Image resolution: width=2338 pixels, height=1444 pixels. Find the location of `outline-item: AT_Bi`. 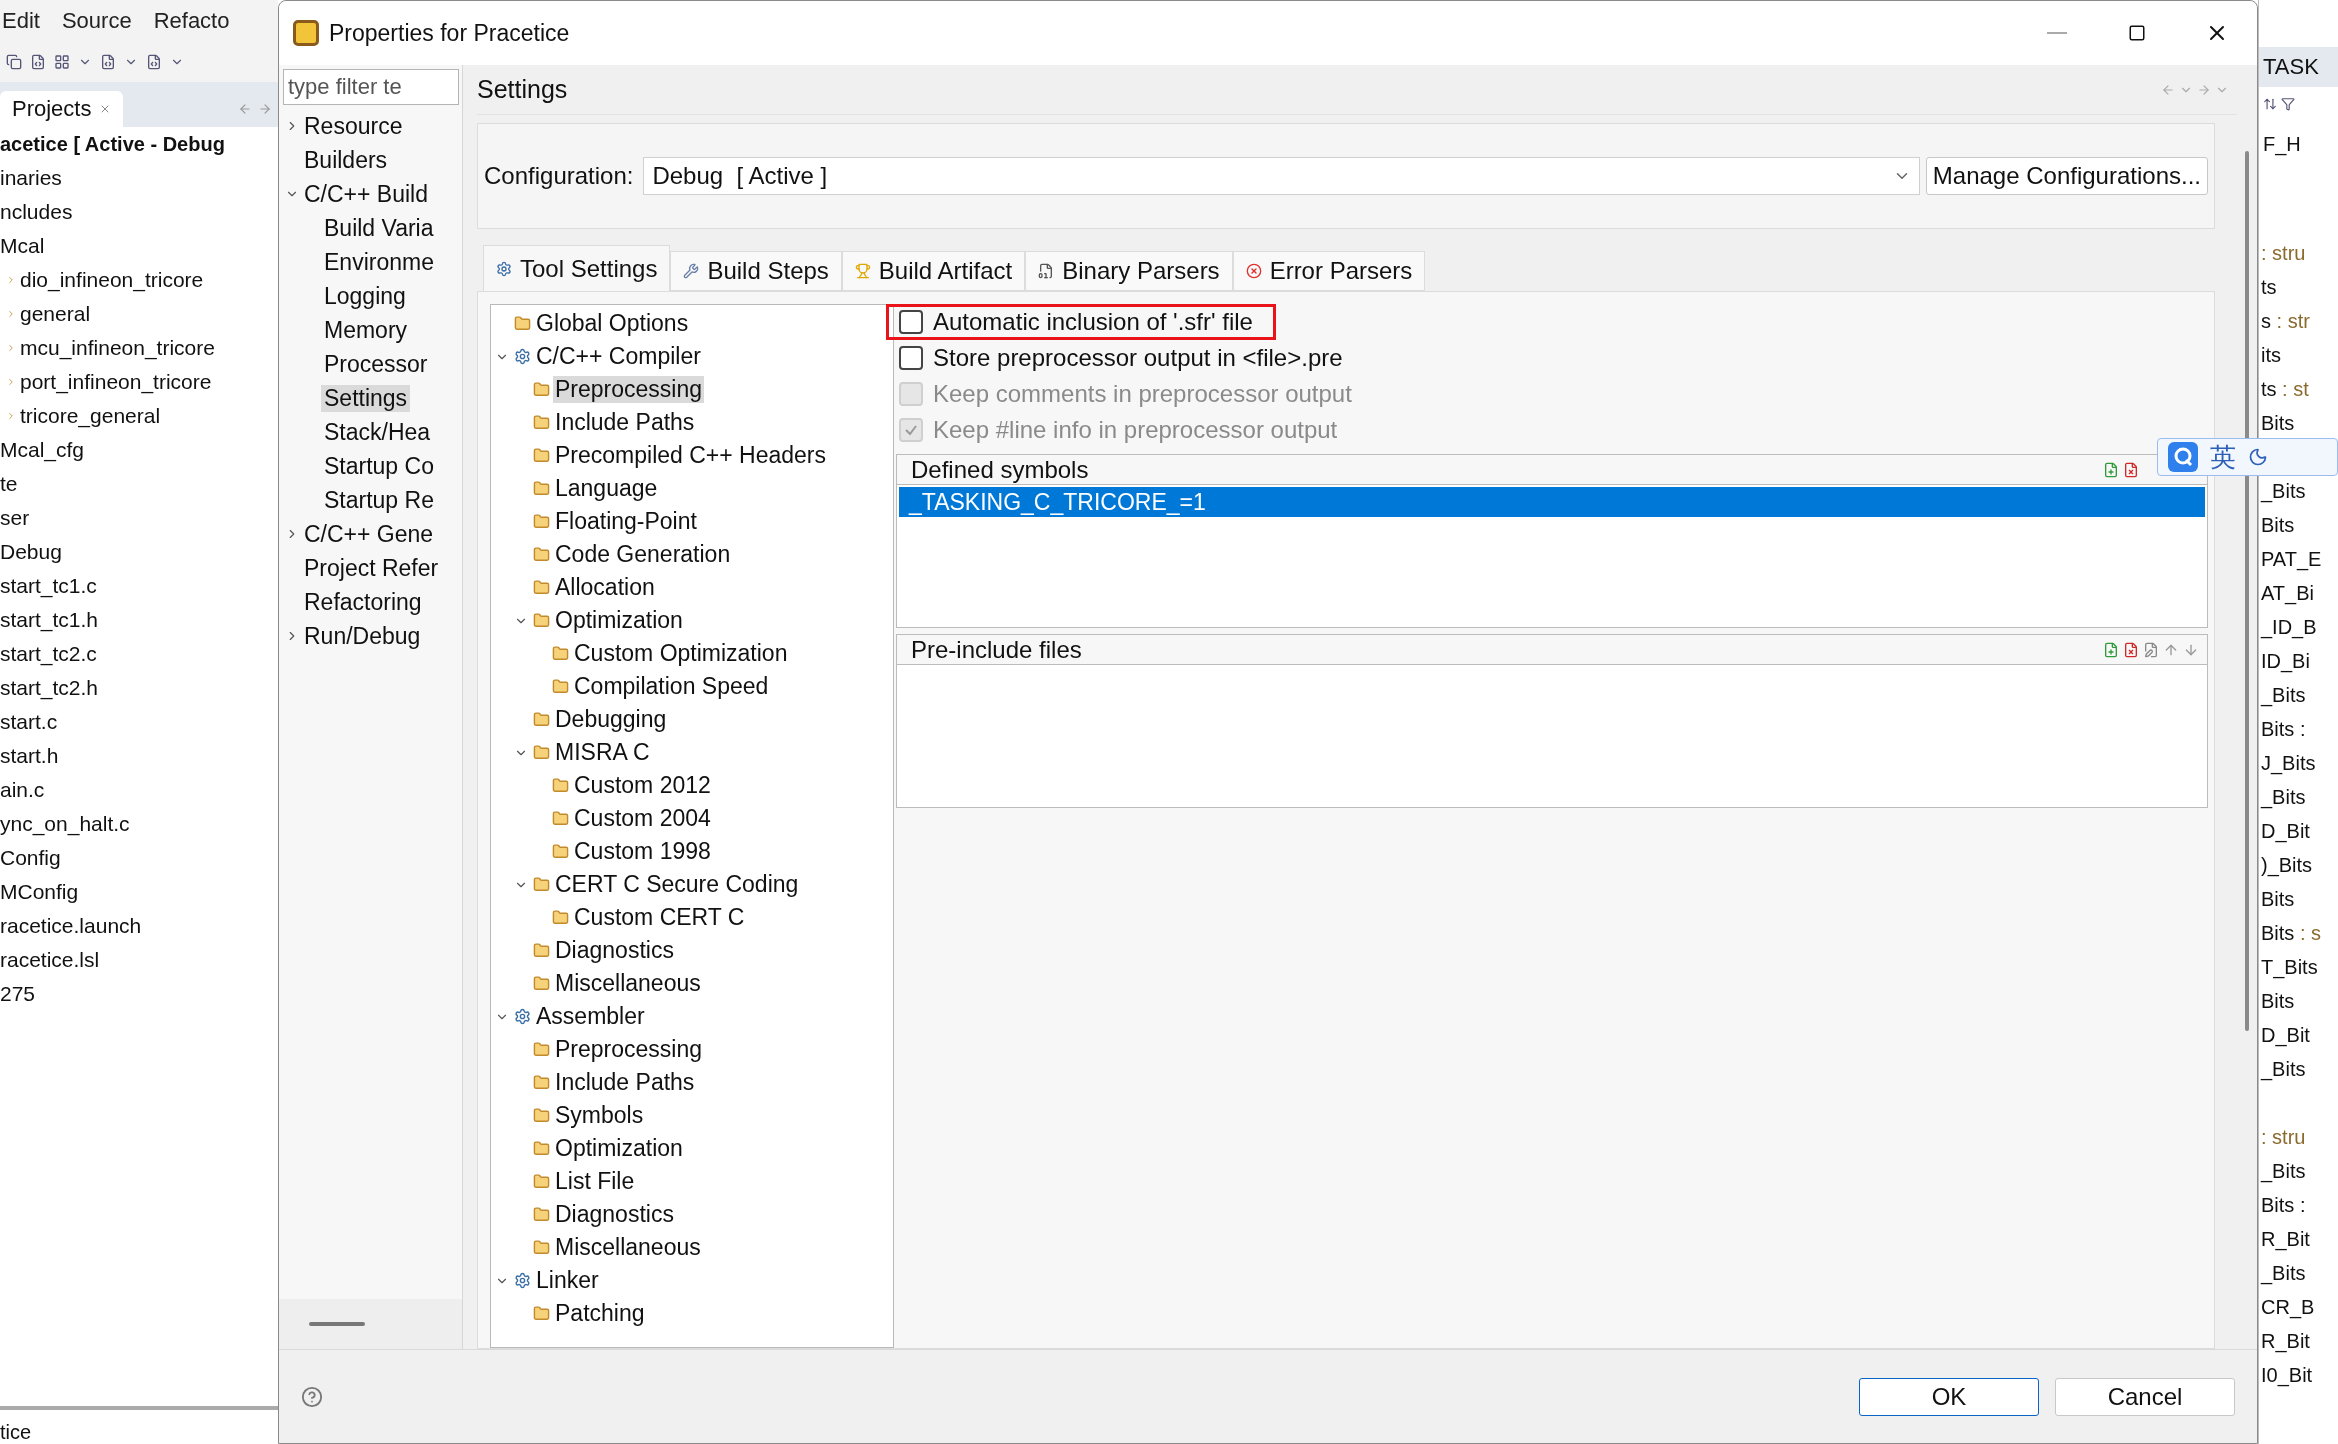

outline-item: AT_Bi is located at coordinates (2298, 593).